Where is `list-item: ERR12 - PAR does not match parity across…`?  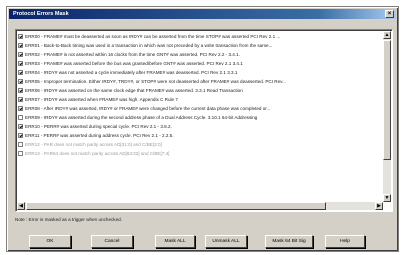 list-item: ERR12 - PAR does not match parity across… is located at coordinates (200, 144).